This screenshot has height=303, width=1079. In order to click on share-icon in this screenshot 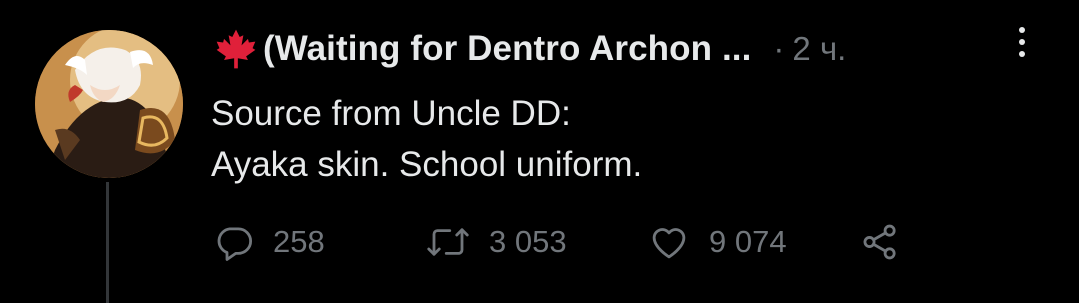, I will do `click(879, 242)`.